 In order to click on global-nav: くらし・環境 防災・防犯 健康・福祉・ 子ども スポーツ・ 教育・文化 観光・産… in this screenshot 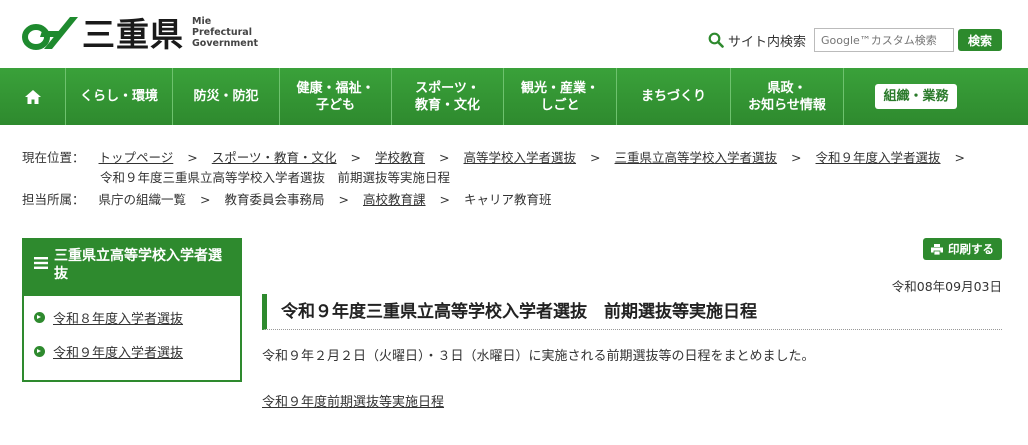, I will do `click(514, 96)`.